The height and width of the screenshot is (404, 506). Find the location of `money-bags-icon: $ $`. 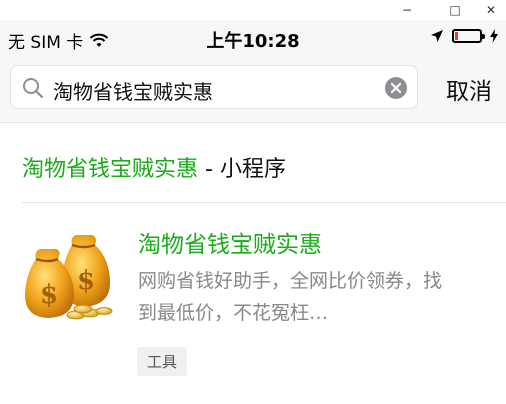

money-bags-icon: $ $ is located at coordinates (69, 277).